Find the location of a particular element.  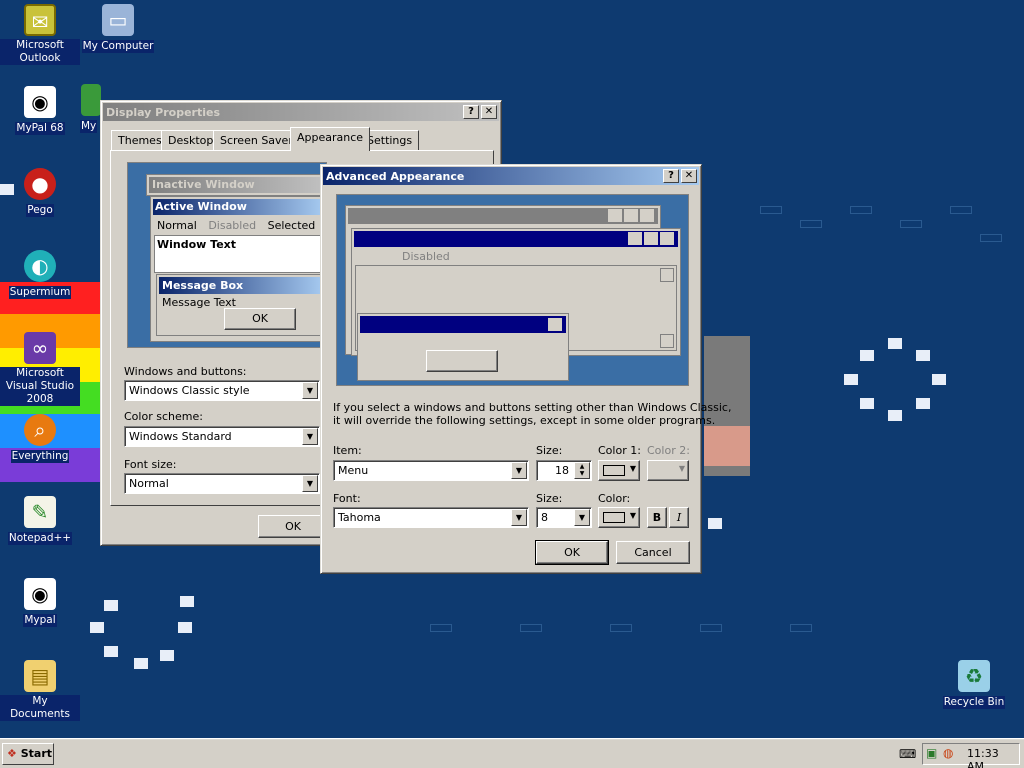

advanced-ok-button: OK is located at coordinates (572, 552).